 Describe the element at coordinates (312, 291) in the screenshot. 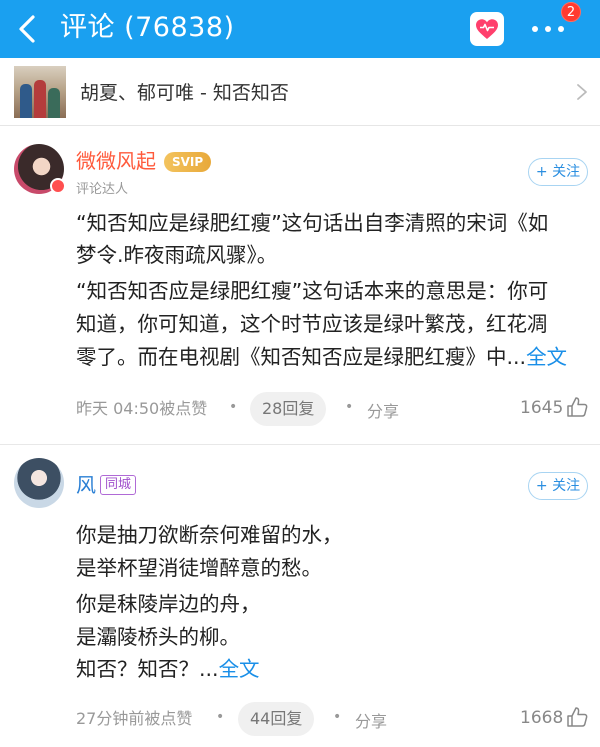

I see `comment-line: “知否知否应是绿肥红瘦”这句话本来的意思是：你可` at that location.